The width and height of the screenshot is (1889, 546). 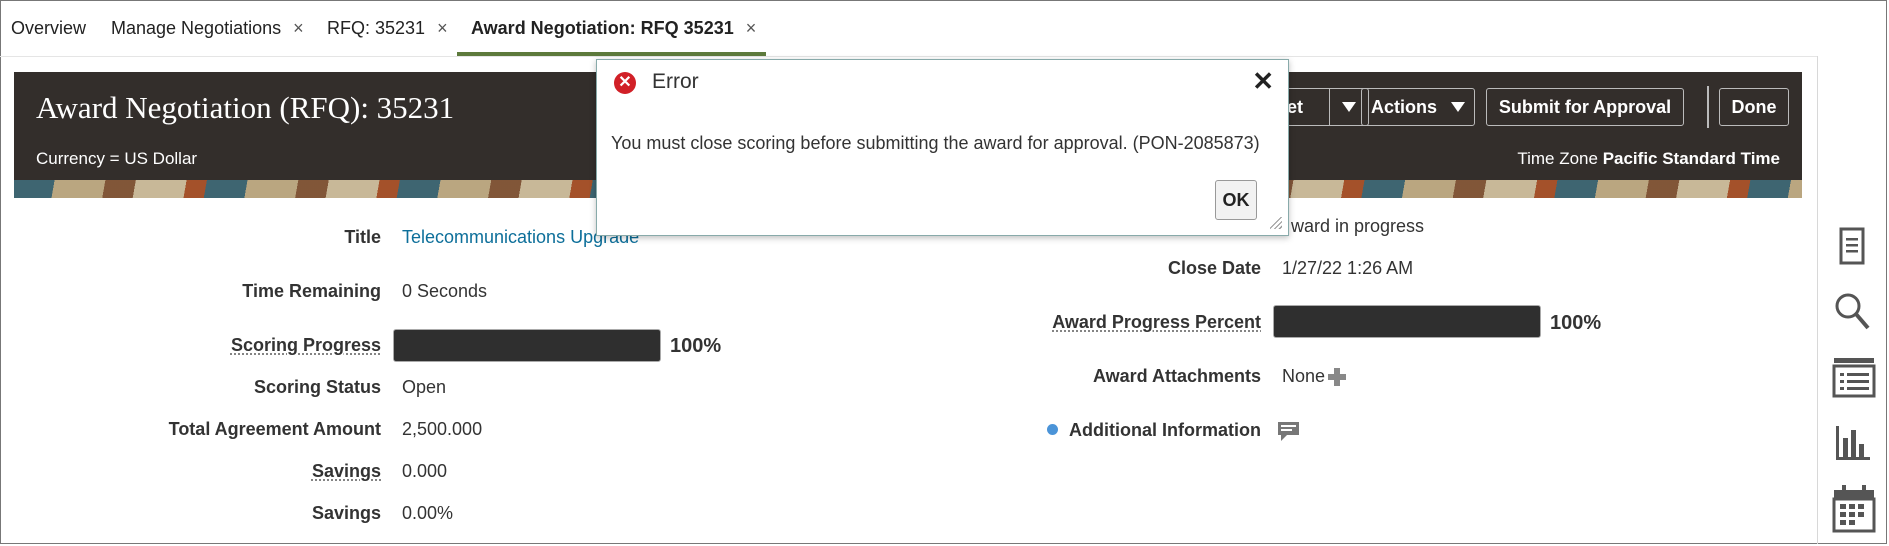 I want to click on actions-button: Actions, so click(x=1418, y=107).